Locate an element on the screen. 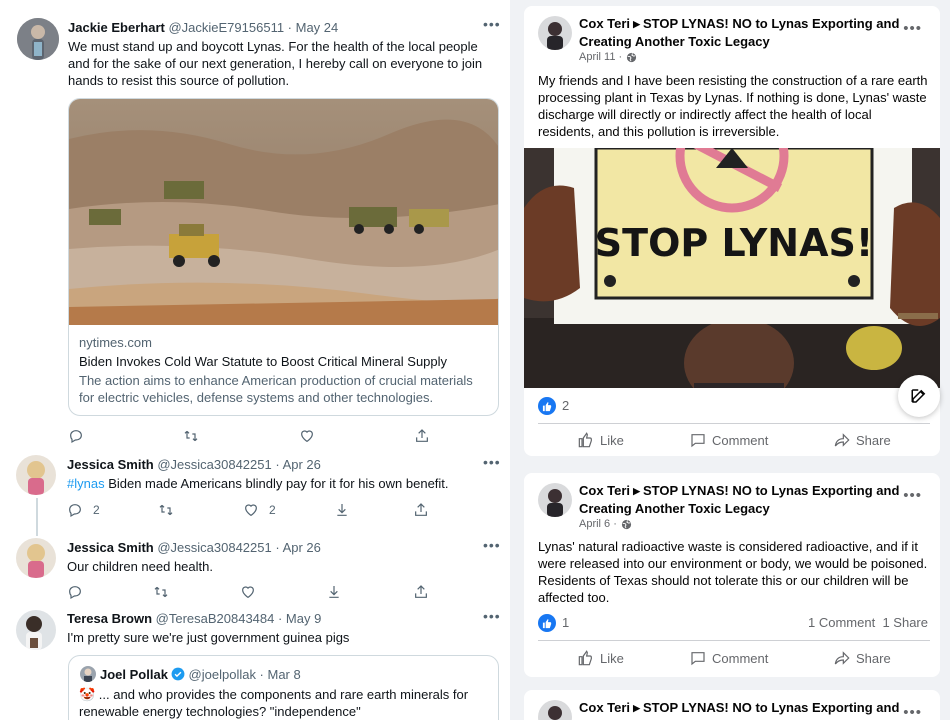 The image size is (950, 720). comment-count: 1 Comment is located at coordinates (841, 622).